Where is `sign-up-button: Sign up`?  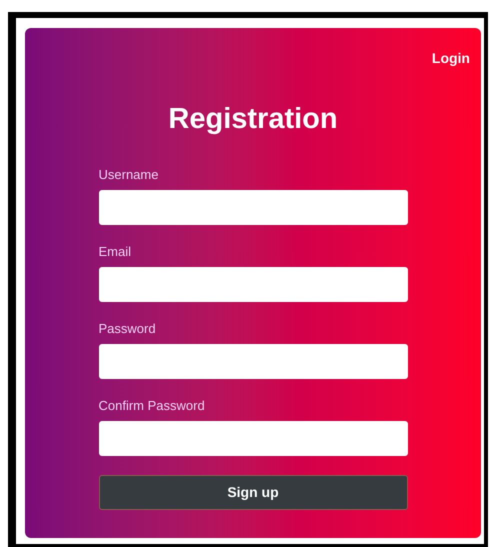
sign-up-button: Sign up is located at coordinates (253, 492).